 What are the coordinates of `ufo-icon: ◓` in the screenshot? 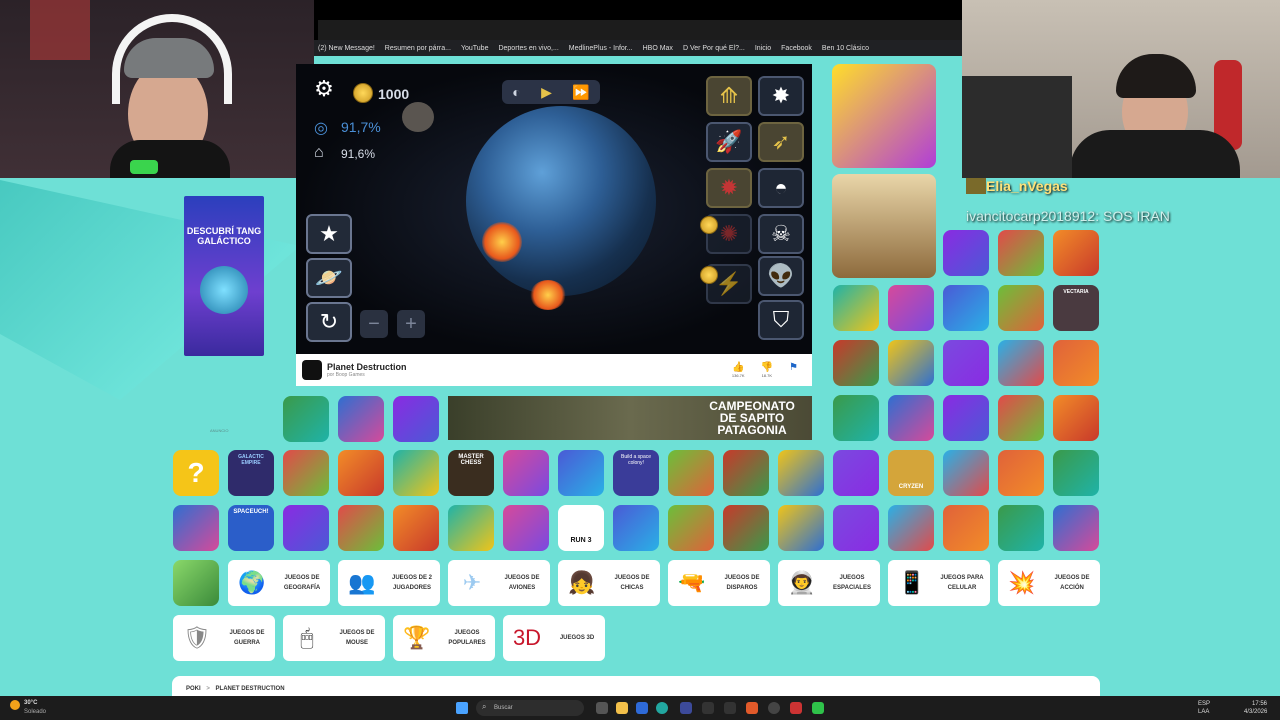 It's located at (781, 188).